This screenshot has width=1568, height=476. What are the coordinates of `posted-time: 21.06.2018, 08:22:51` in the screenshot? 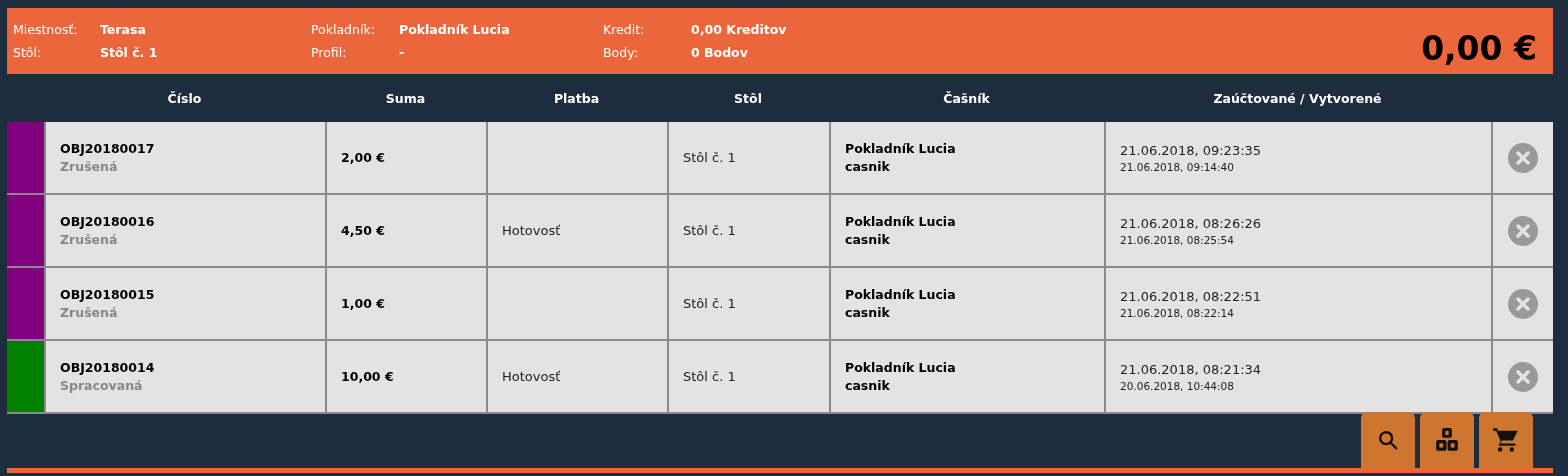 It's located at (1191, 296).